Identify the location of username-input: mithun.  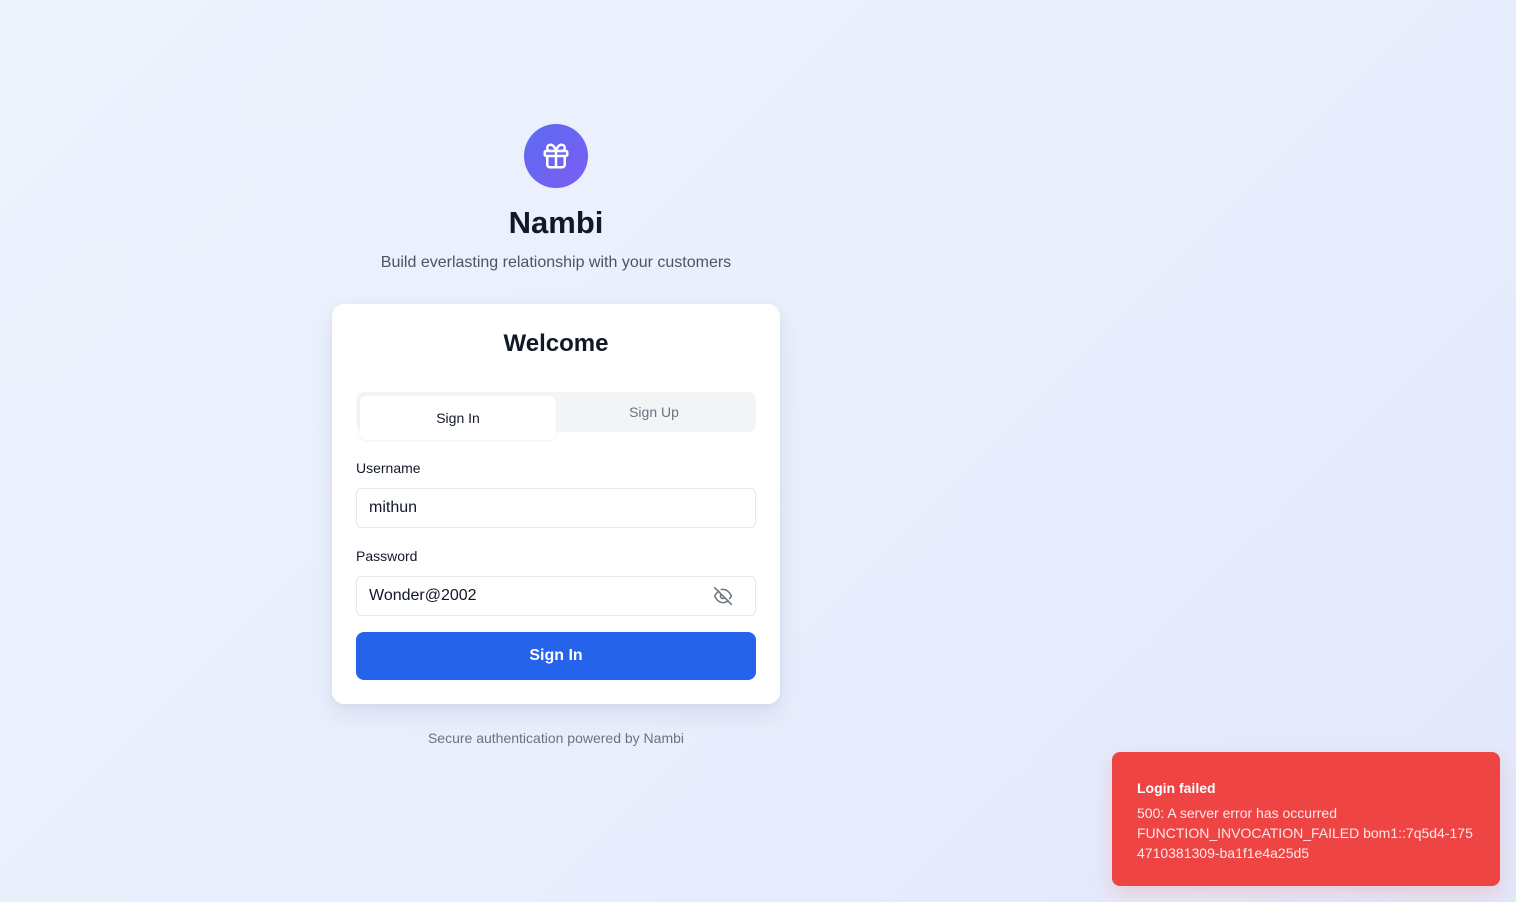
(556, 508).